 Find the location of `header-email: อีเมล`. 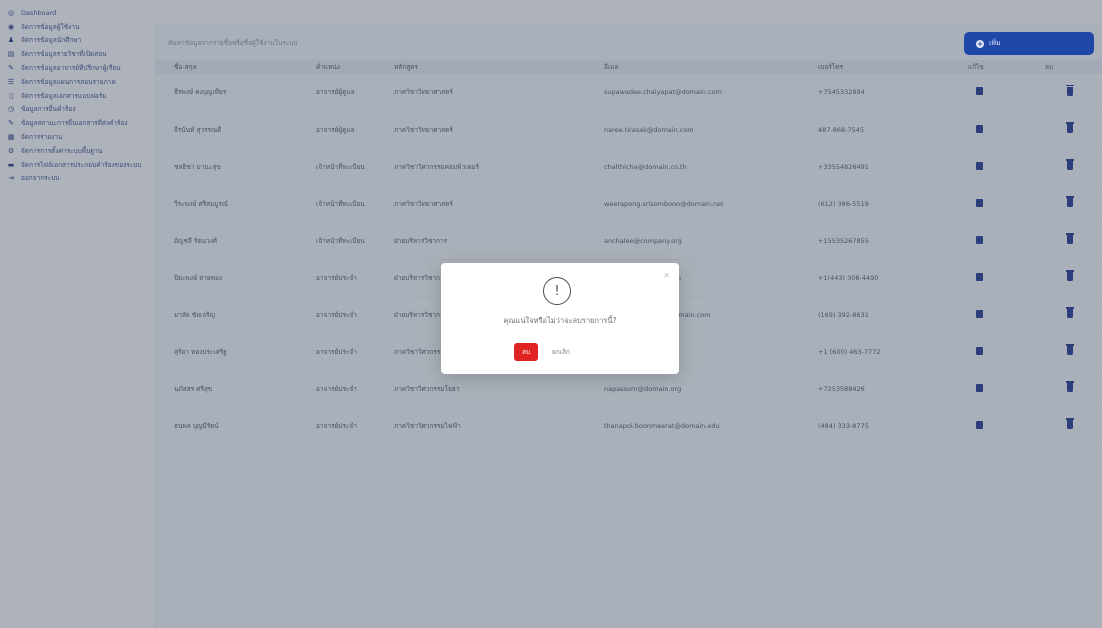

header-email: อีเมล is located at coordinates (611, 67).